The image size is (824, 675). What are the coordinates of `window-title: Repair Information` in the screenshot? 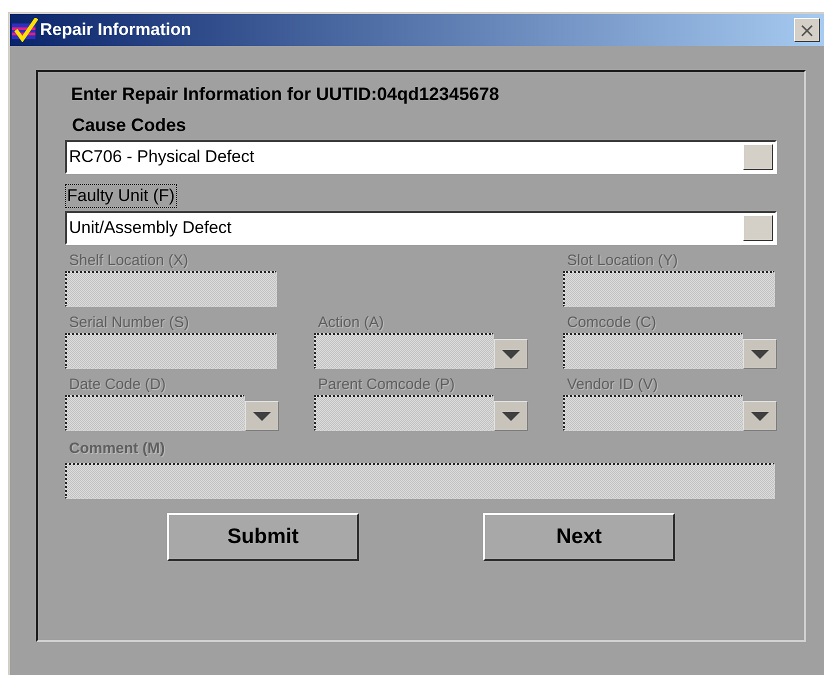 It's located at (116, 30).